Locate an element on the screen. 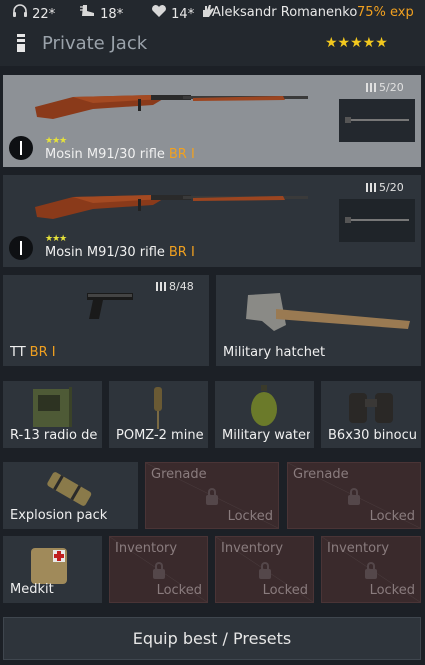 This screenshot has width=425, height=665. soldier-title: Private Jack is located at coordinates (95, 43).